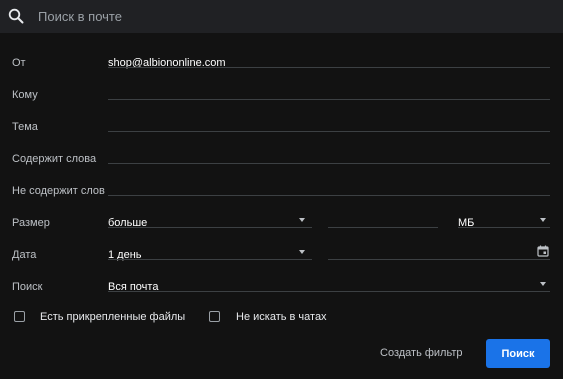 Image resolution: width=563 pixels, height=379 pixels. Describe the element at coordinates (329, 67) in the screenshot. I see `from-underline` at that location.